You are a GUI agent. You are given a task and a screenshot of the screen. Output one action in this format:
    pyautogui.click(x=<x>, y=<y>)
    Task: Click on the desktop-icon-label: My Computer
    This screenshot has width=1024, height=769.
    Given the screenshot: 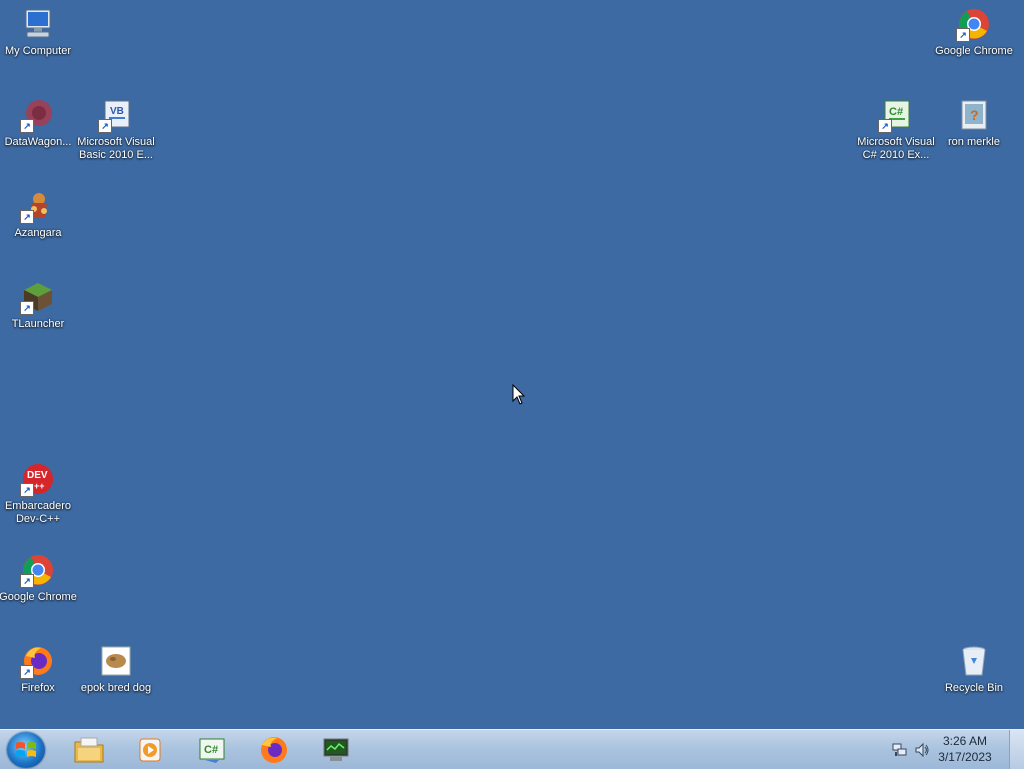 What is the action you would take?
    pyautogui.click(x=38, y=51)
    